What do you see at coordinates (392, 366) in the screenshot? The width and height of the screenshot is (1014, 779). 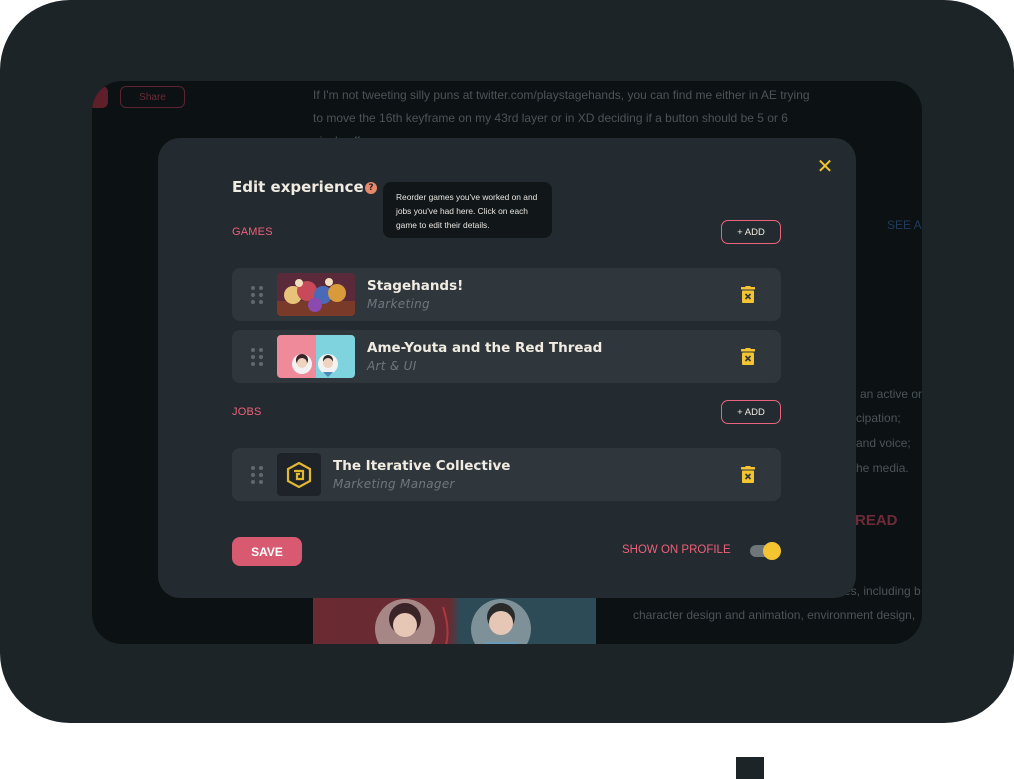 I see `game-role: Art & UI` at bounding box center [392, 366].